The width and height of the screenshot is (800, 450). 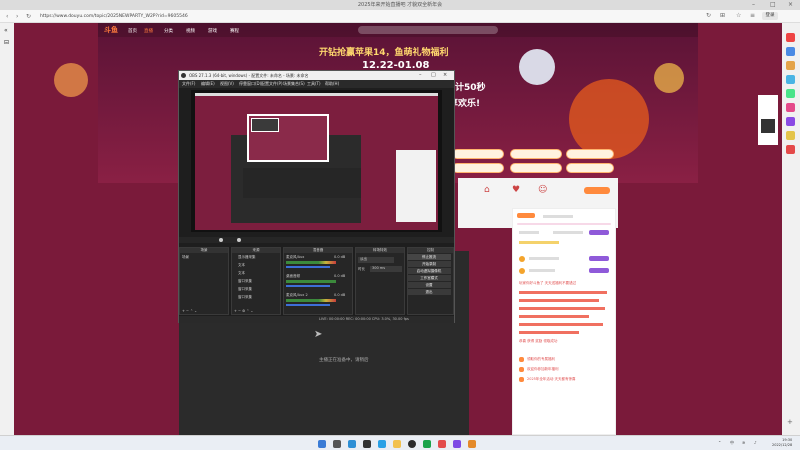 What do you see at coordinates (212, 31) in the screenshot?
I see `nav-games: 游戏` at bounding box center [212, 31].